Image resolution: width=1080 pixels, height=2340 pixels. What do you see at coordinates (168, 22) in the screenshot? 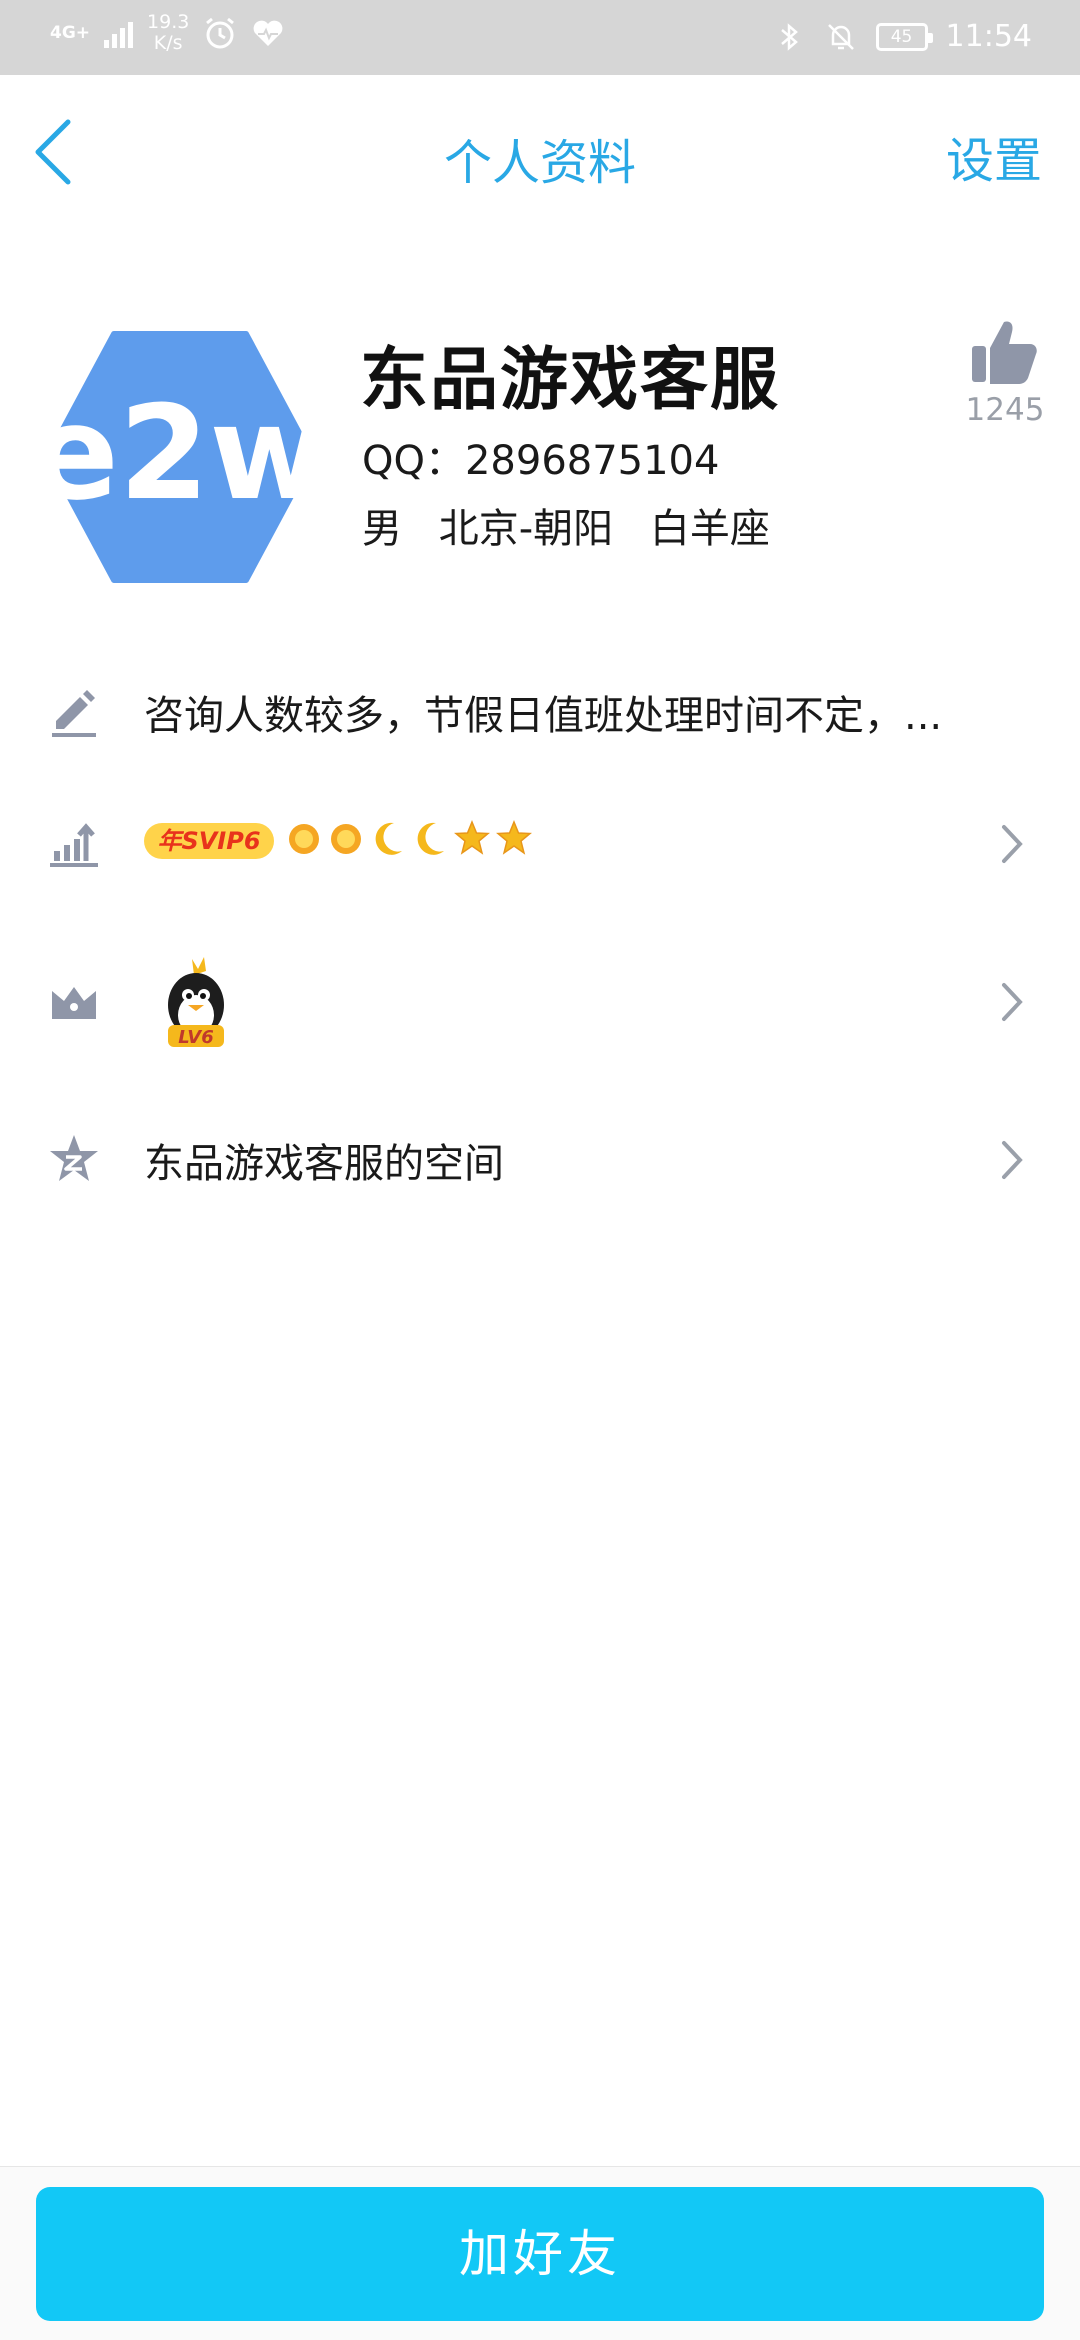
I see `speed-value: 19.3` at bounding box center [168, 22].